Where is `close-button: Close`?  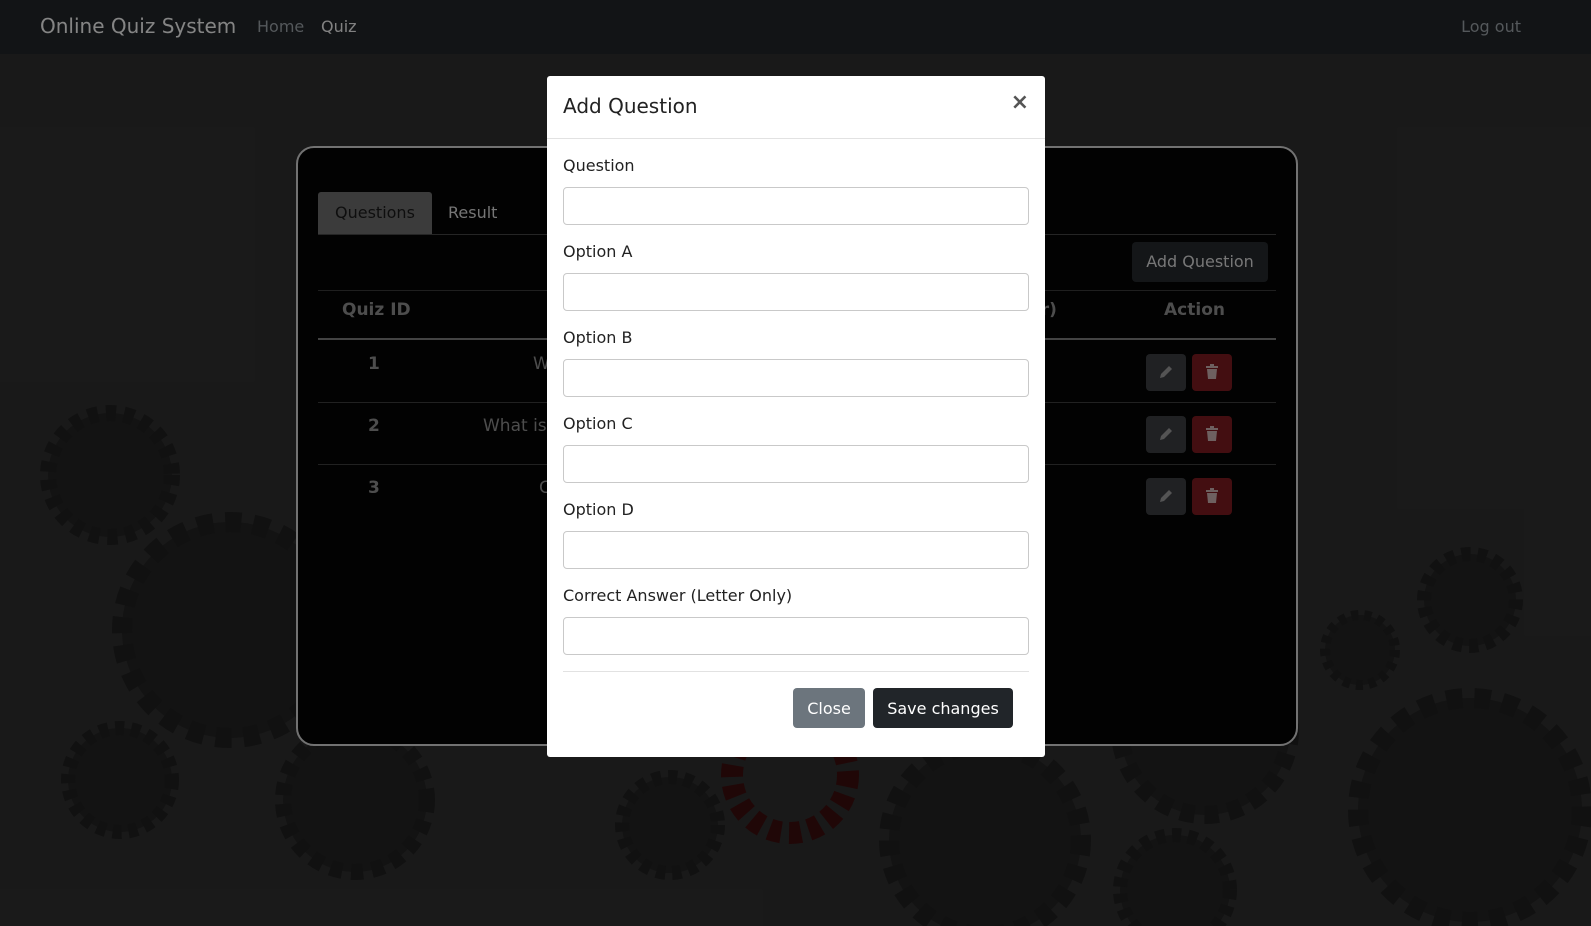 close-button: Close is located at coordinates (829, 708).